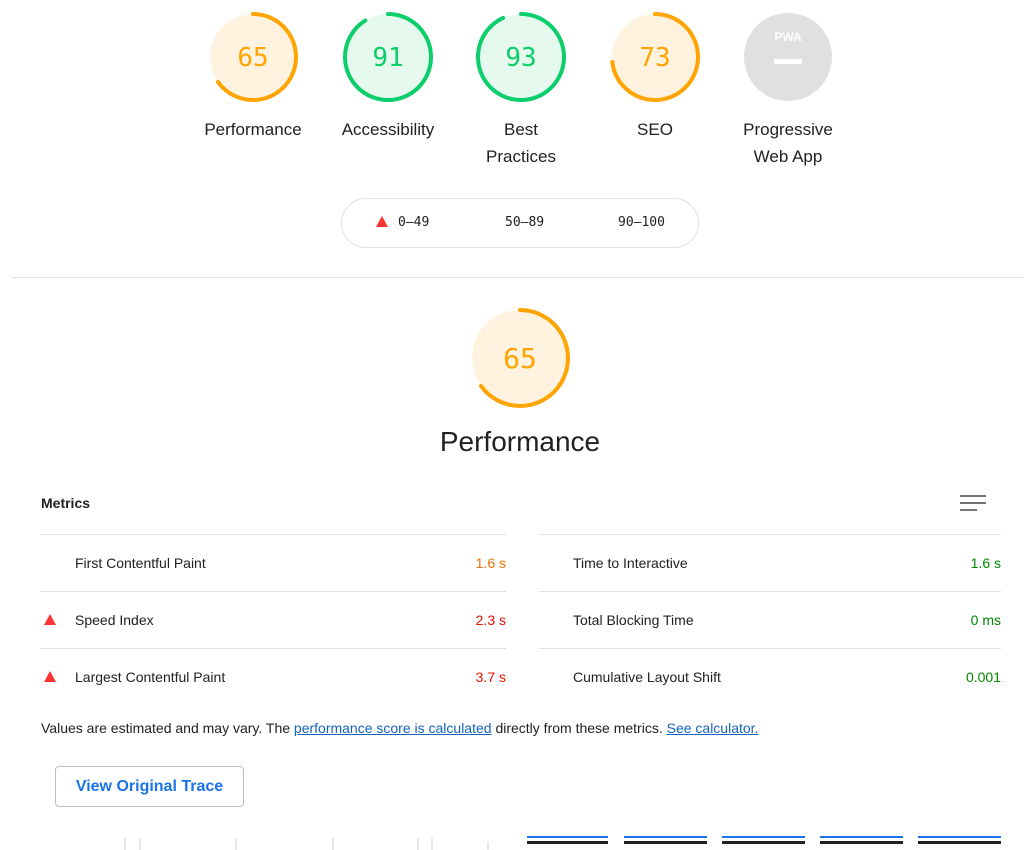 Image resolution: width=1024 pixels, height=850 pixels. I want to click on seo-gauge: 73, so click(655, 57).